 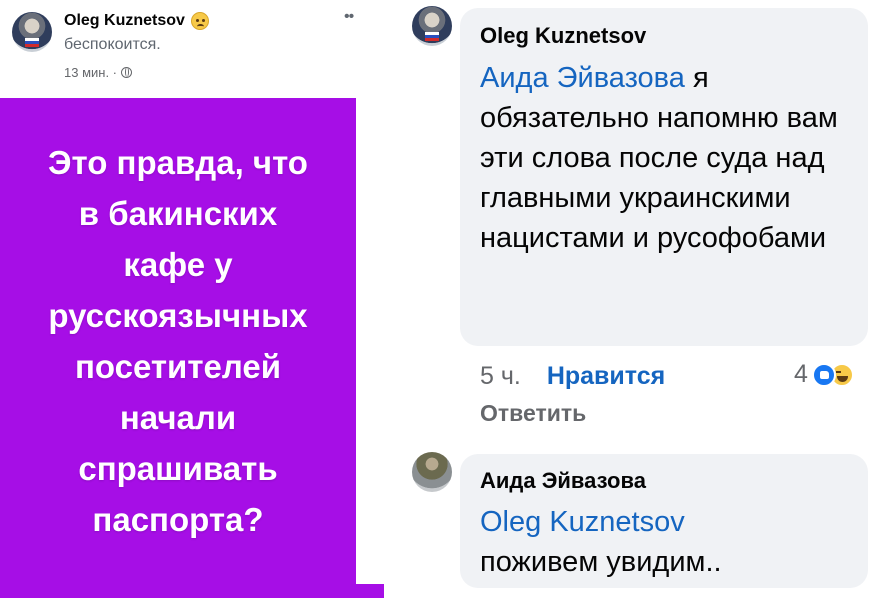 I want to click on post-image-line: в бакинских, so click(x=178, y=213).